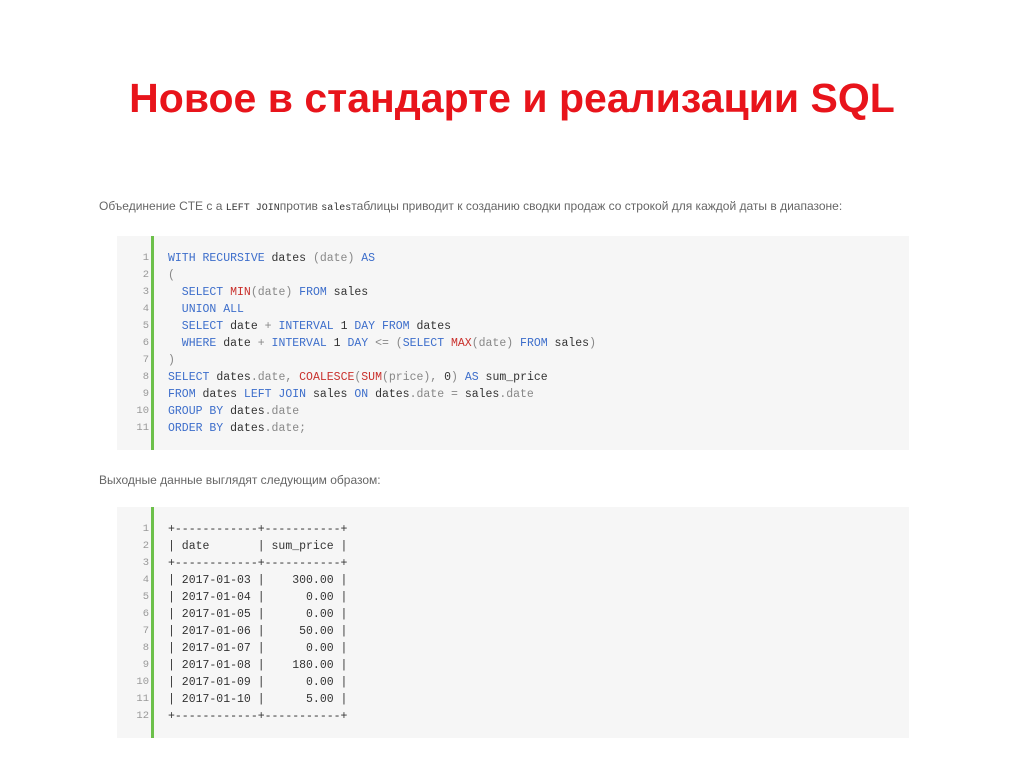 This screenshot has height=767, width=1024. What do you see at coordinates (327, 377) in the screenshot?
I see `code-token: COALESCE` at bounding box center [327, 377].